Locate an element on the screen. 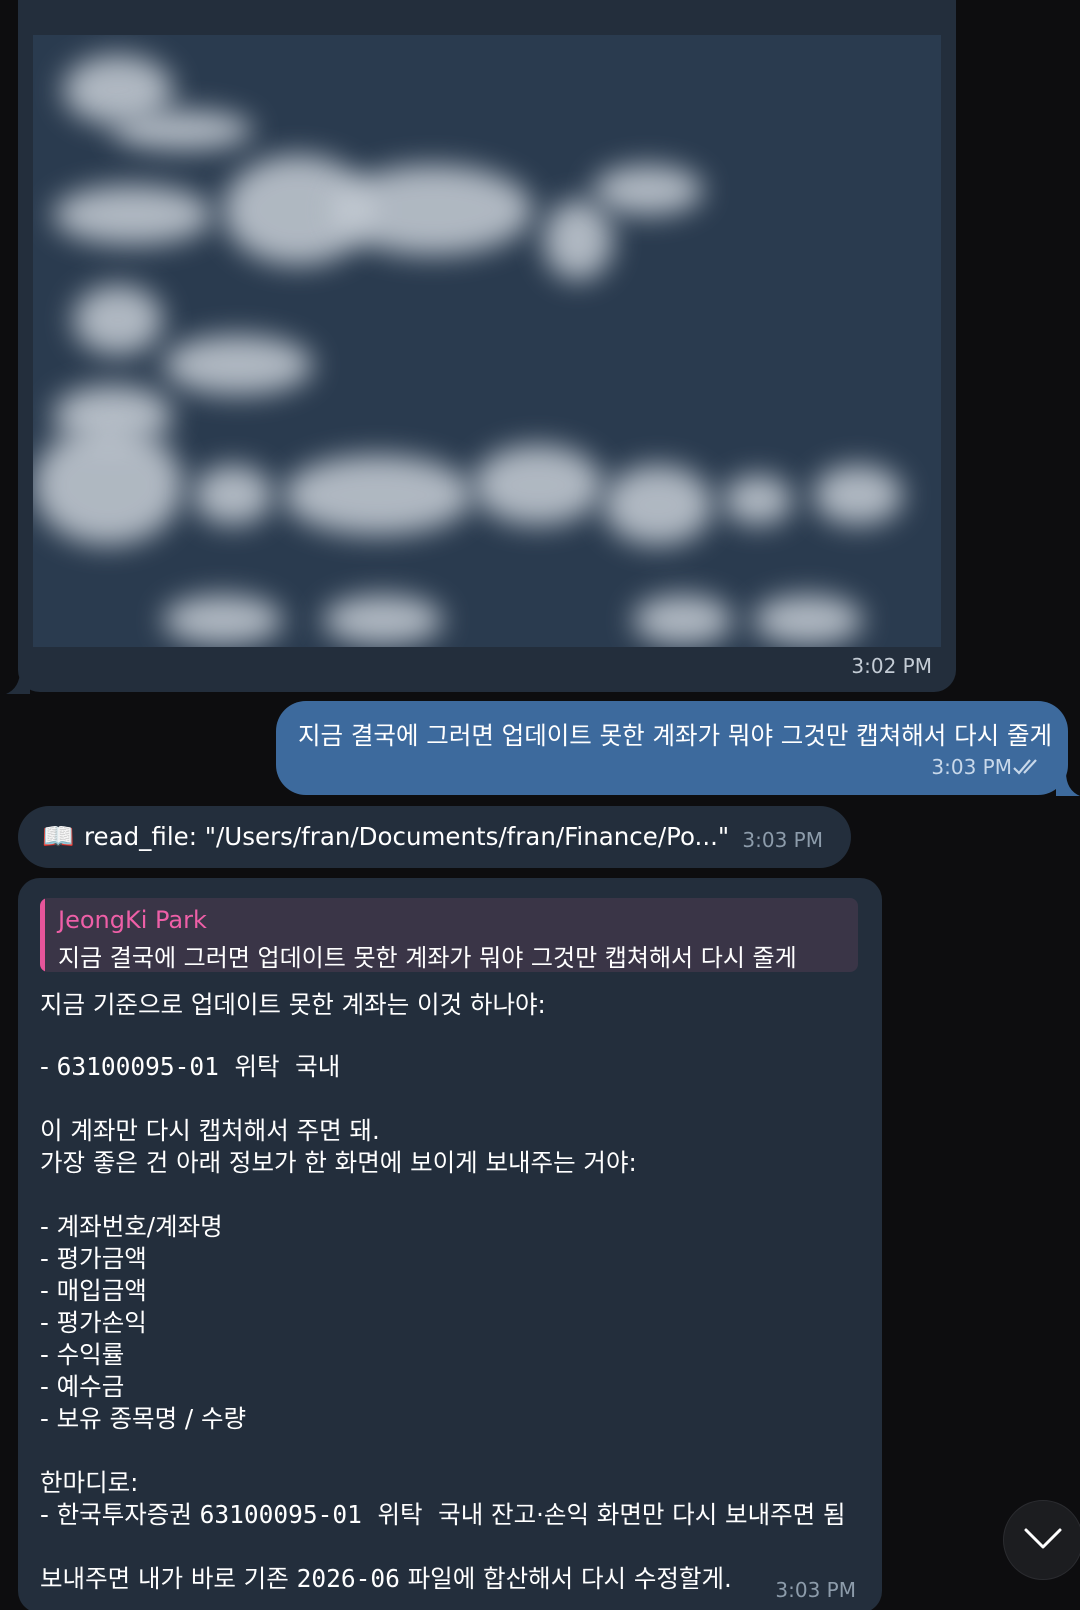 This screenshot has width=1080, height=1610. reply-line: - 63100095-01 위탁 국내 is located at coordinates (190, 1065).